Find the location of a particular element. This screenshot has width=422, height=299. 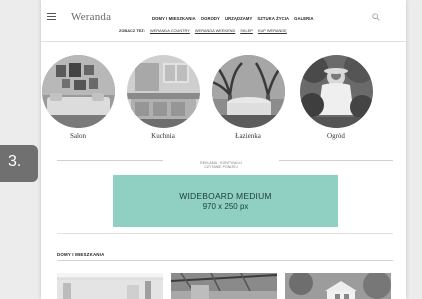

menu-icon is located at coordinates (51, 16).